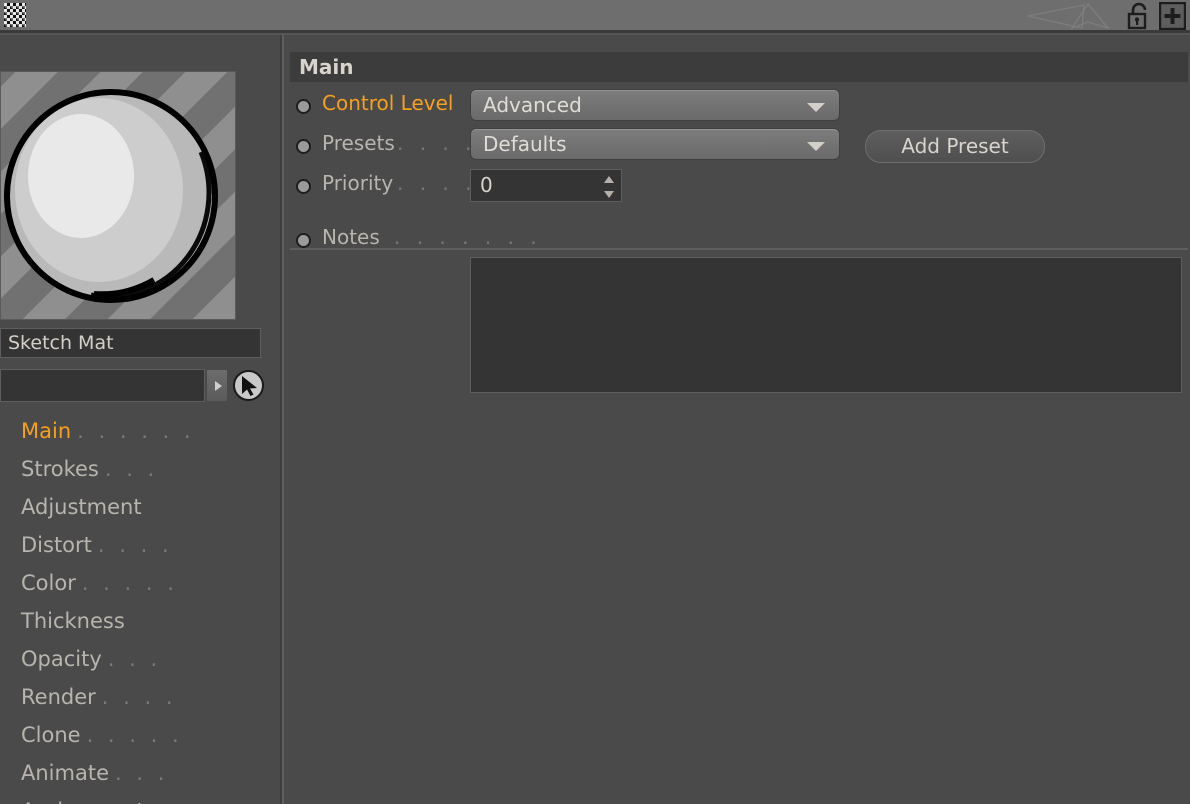  What do you see at coordinates (468, 237) in the screenshot?
I see `notes-dots: . . . . . . .` at bounding box center [468, 237].